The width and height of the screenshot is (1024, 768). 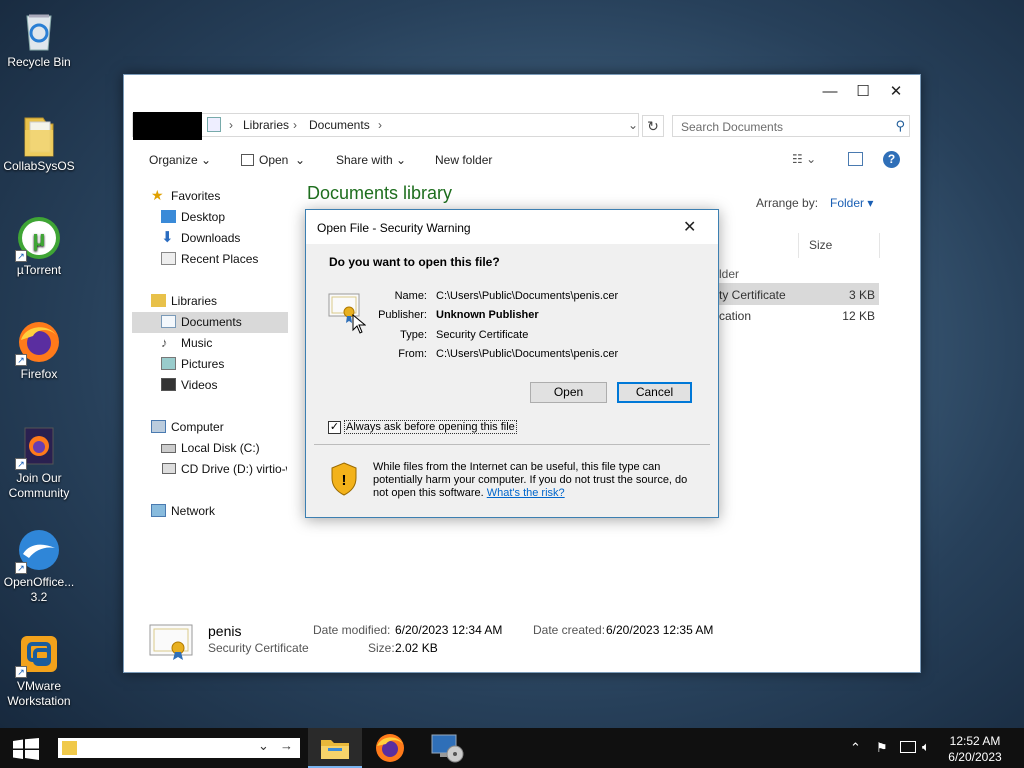 I want to click on documents-icon, so click(x=168, y=321).